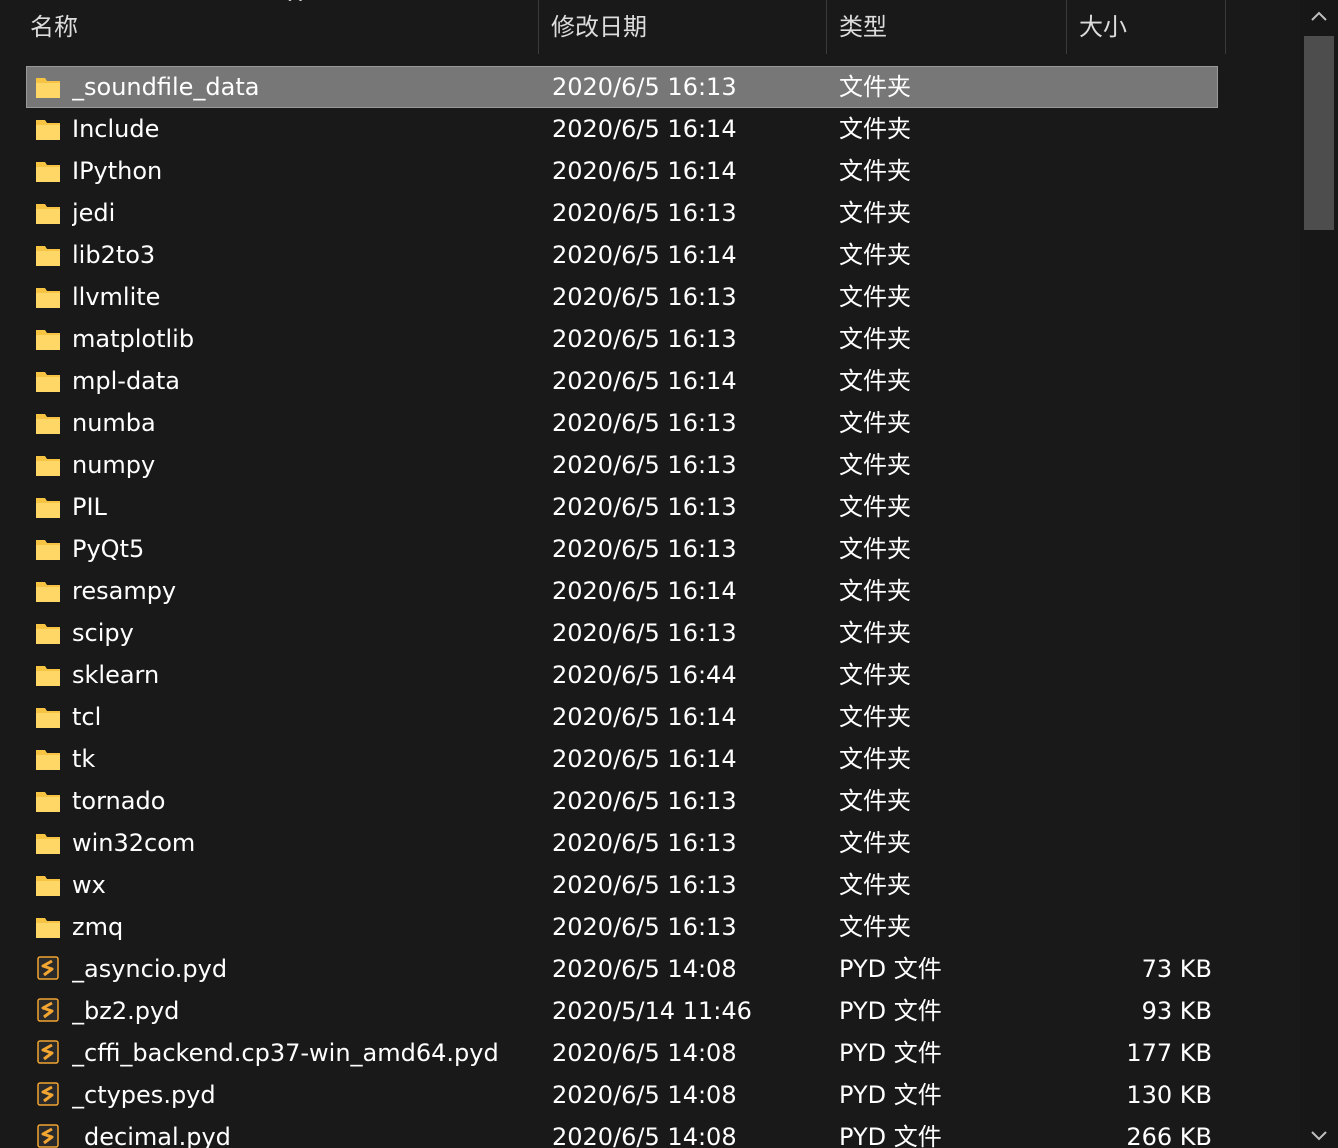 This screenshot has width=1338, height=1148. Describe the element at coordinates (650, 675) in the screenshot. I see `file-list-row: sklearn 2020/6/5 16:44 文件夹` at that location.